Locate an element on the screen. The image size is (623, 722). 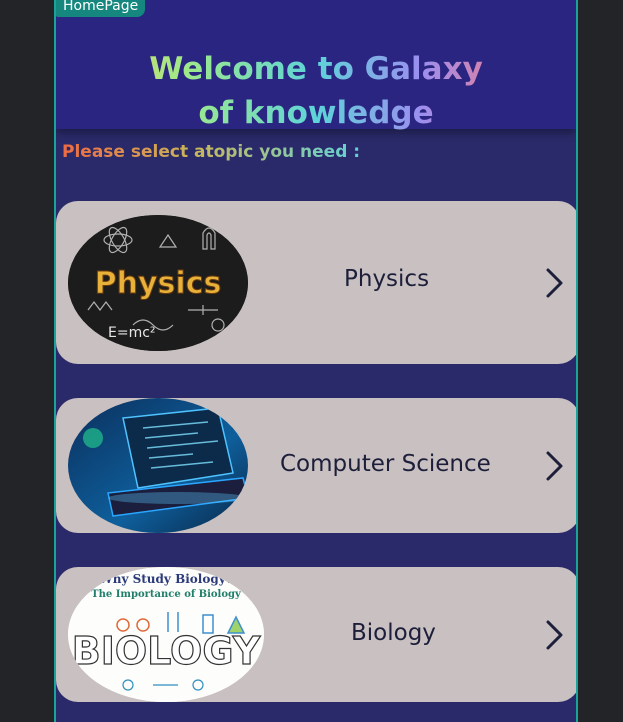
title-line-1: Welcome to Galaxy is located at coordinates (316, 69).